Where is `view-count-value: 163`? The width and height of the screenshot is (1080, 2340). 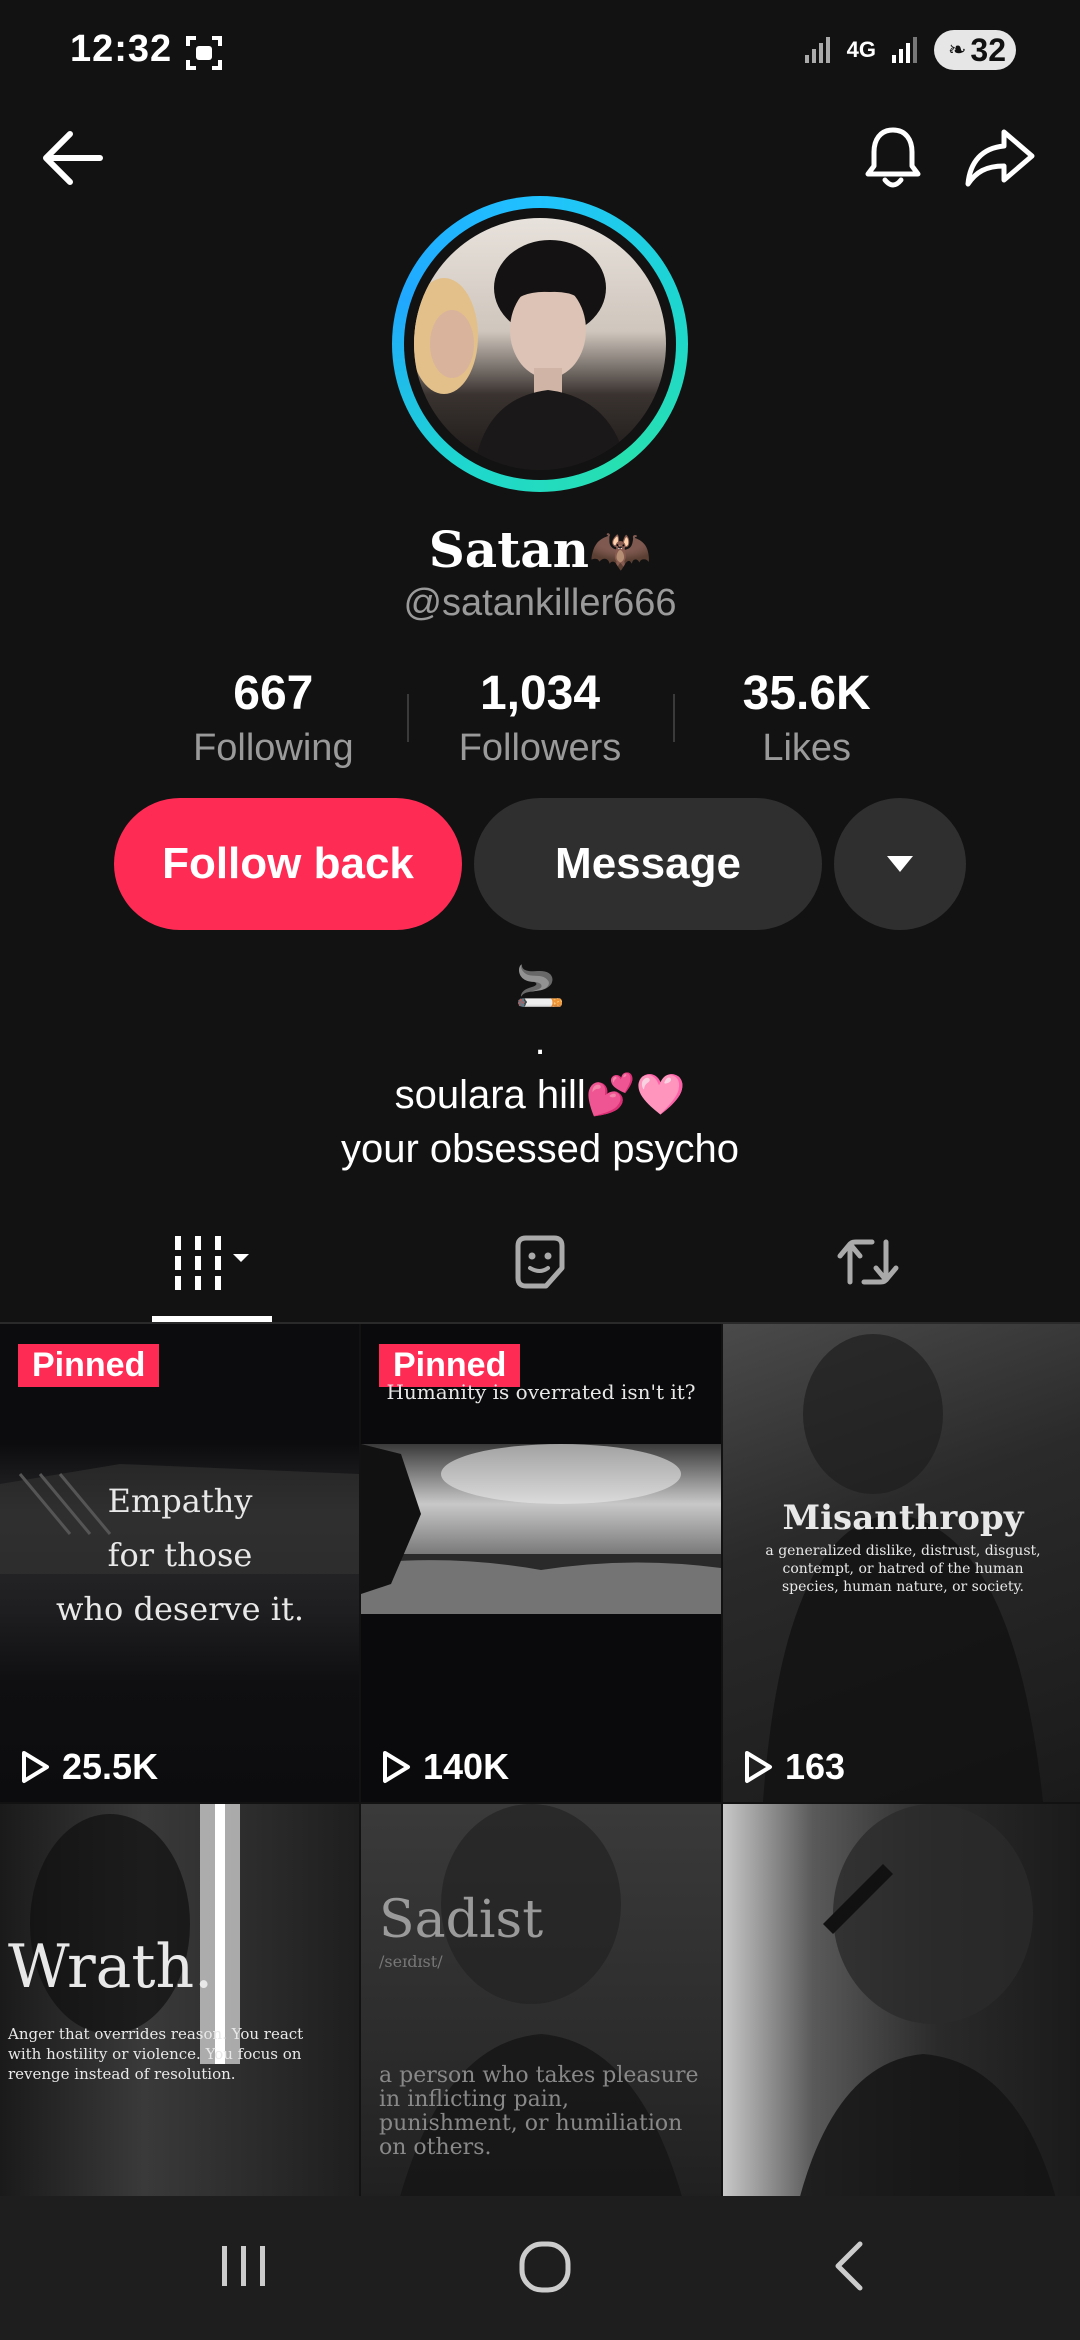
view-count-value: 163 is located at coordinates (815, 1766).